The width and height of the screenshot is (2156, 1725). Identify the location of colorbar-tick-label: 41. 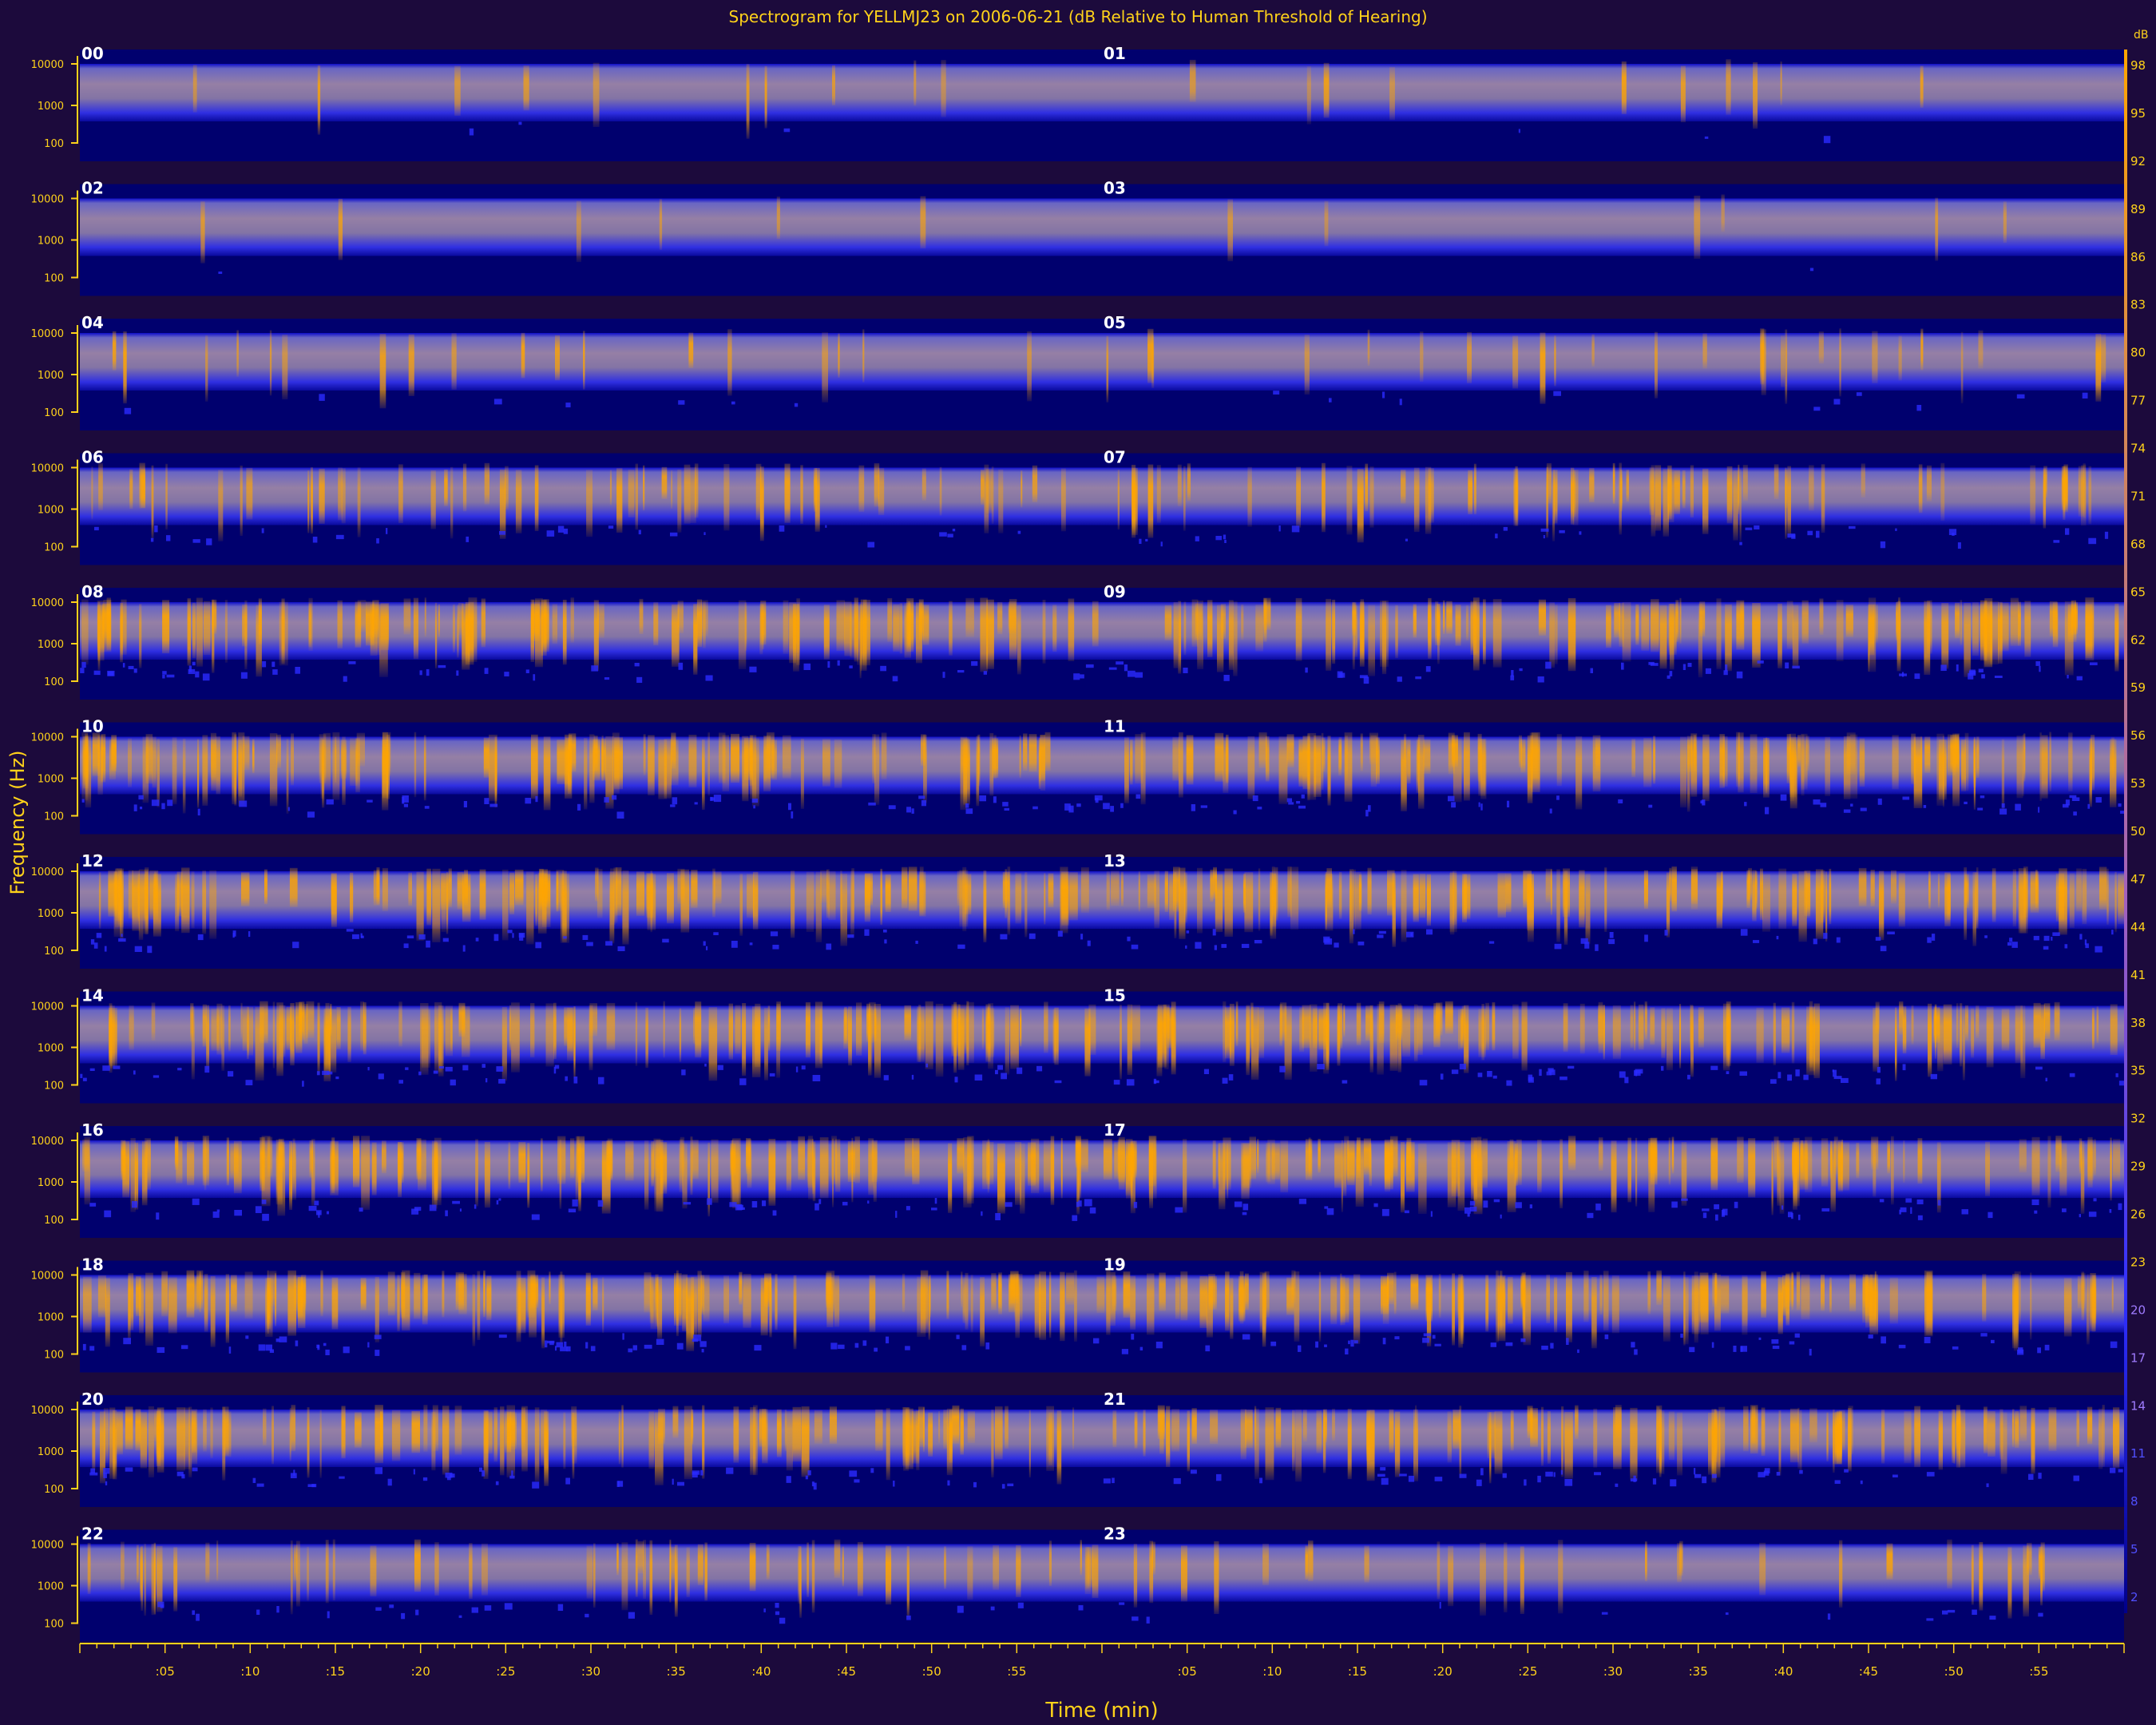
(2138, 975).